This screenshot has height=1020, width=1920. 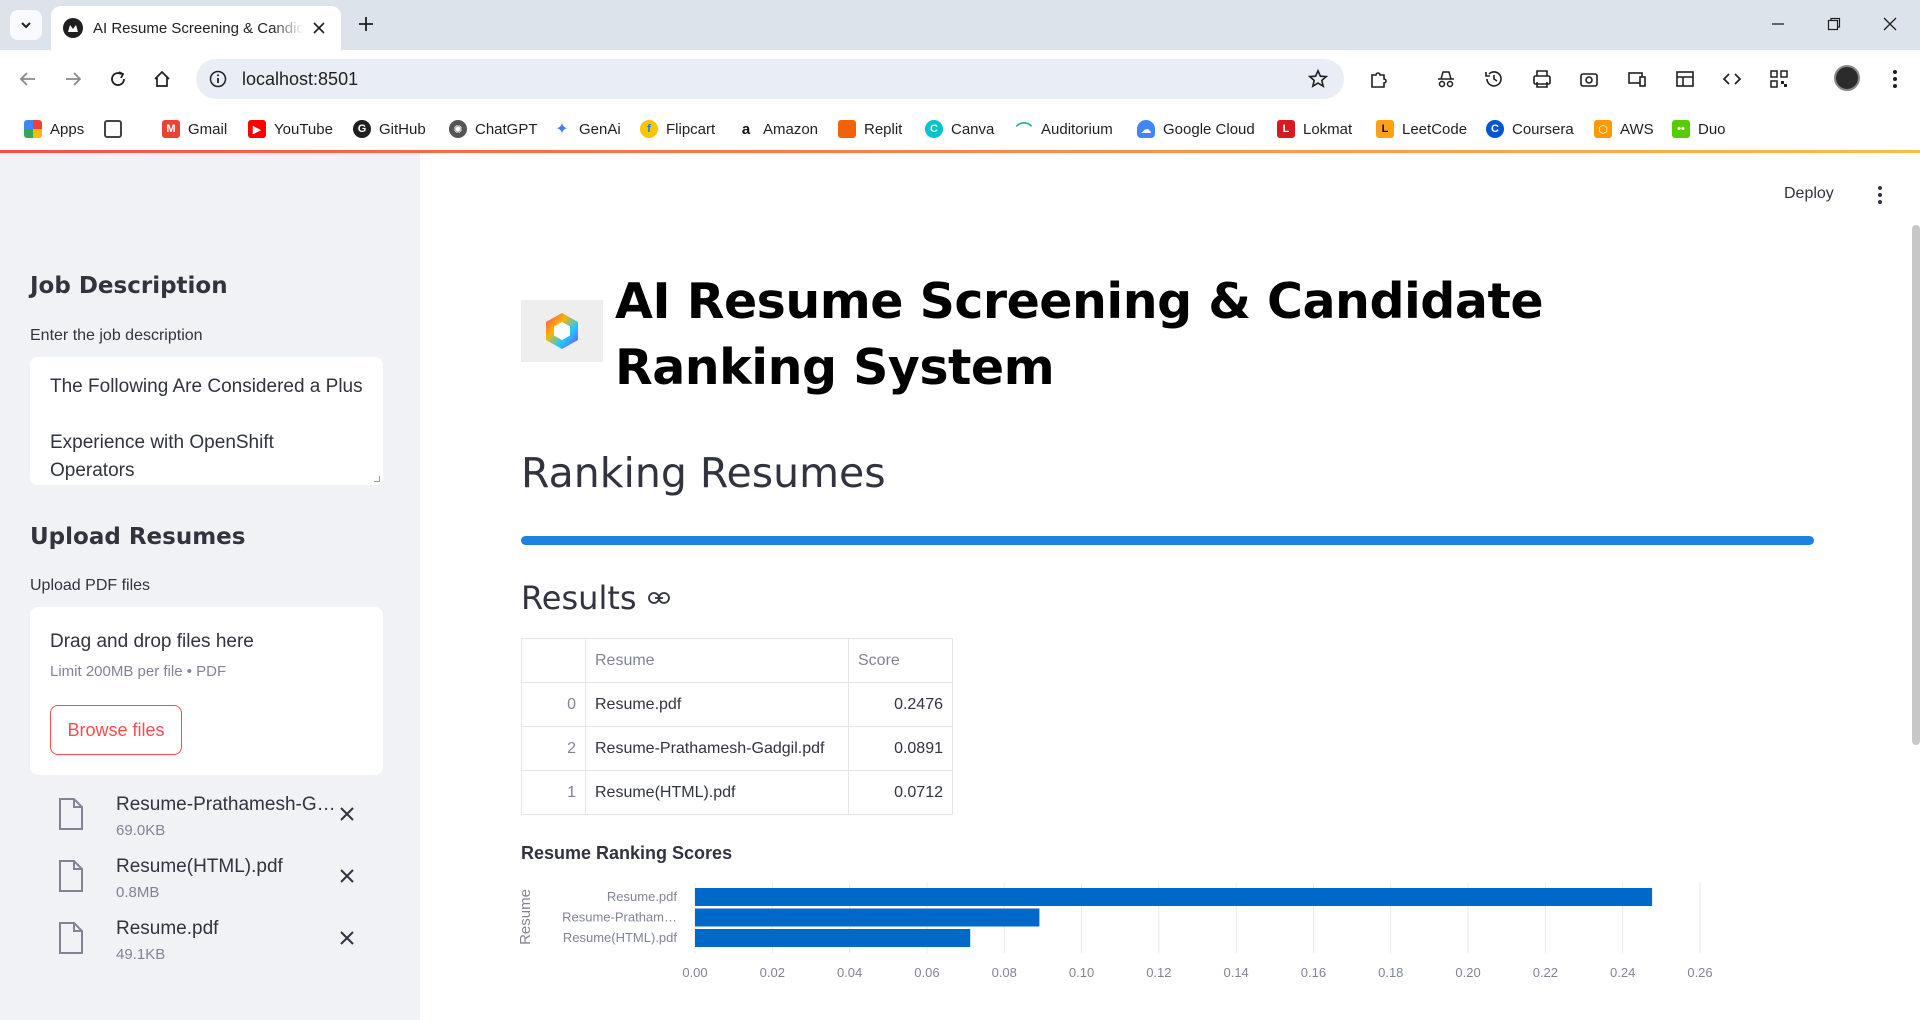 I want to click on bookmark-gmail: M Gmail, so click(x=194, y=129).